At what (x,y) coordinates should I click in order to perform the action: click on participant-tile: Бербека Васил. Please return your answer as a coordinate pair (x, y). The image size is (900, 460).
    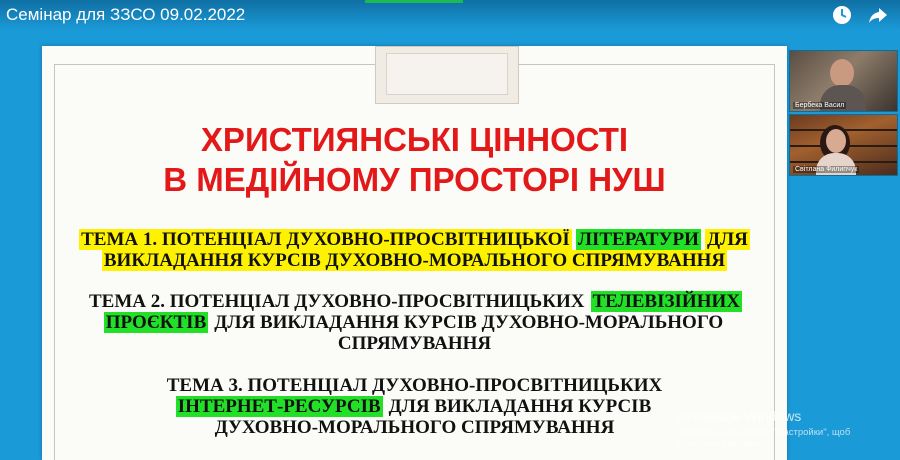
    Looking at the image, I should click on (843, 81).